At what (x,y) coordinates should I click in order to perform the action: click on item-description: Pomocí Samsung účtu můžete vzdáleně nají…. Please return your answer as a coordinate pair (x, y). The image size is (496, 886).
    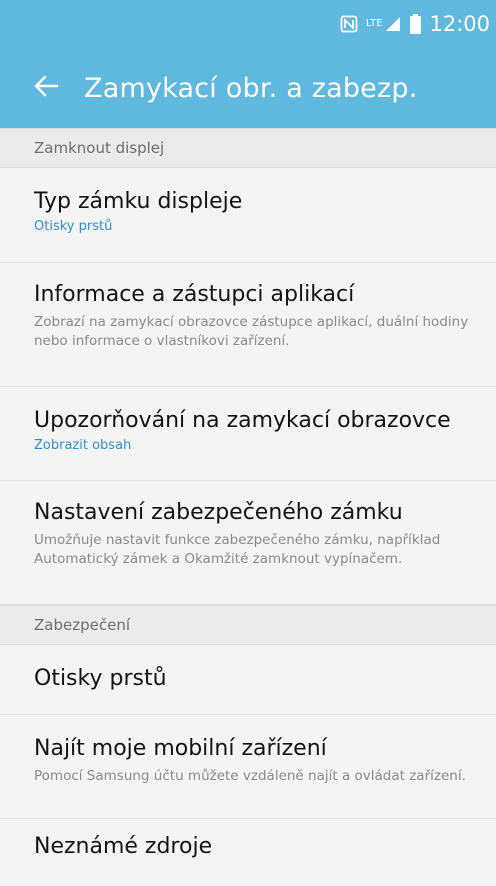
    Looking at the image, I should click on (250, 776).